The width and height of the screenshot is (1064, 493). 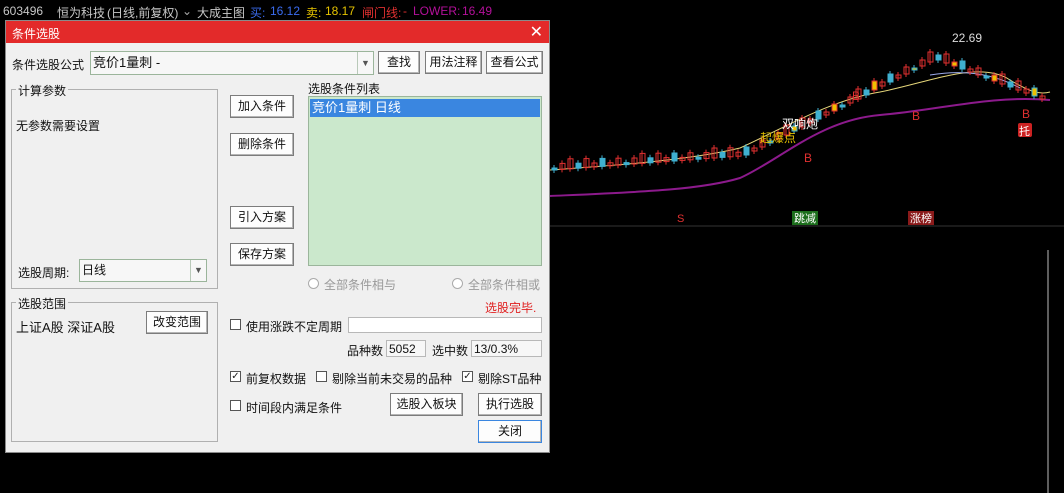 What do you see at coordinates (65, 327) in the screenshot?
I see `range-text: 上证A股 深证A股` at bounding box center [65, 327].